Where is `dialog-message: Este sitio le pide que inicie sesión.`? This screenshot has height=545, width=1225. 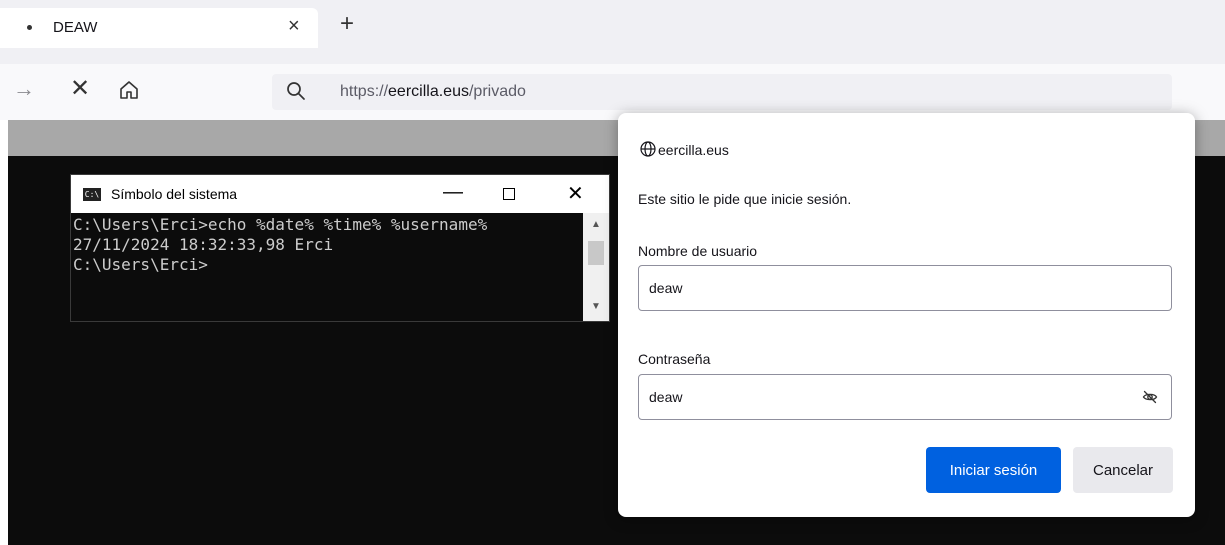 dialog-message: Este sitio le pide que inicie sesión. is located at coordinates (745, 199).